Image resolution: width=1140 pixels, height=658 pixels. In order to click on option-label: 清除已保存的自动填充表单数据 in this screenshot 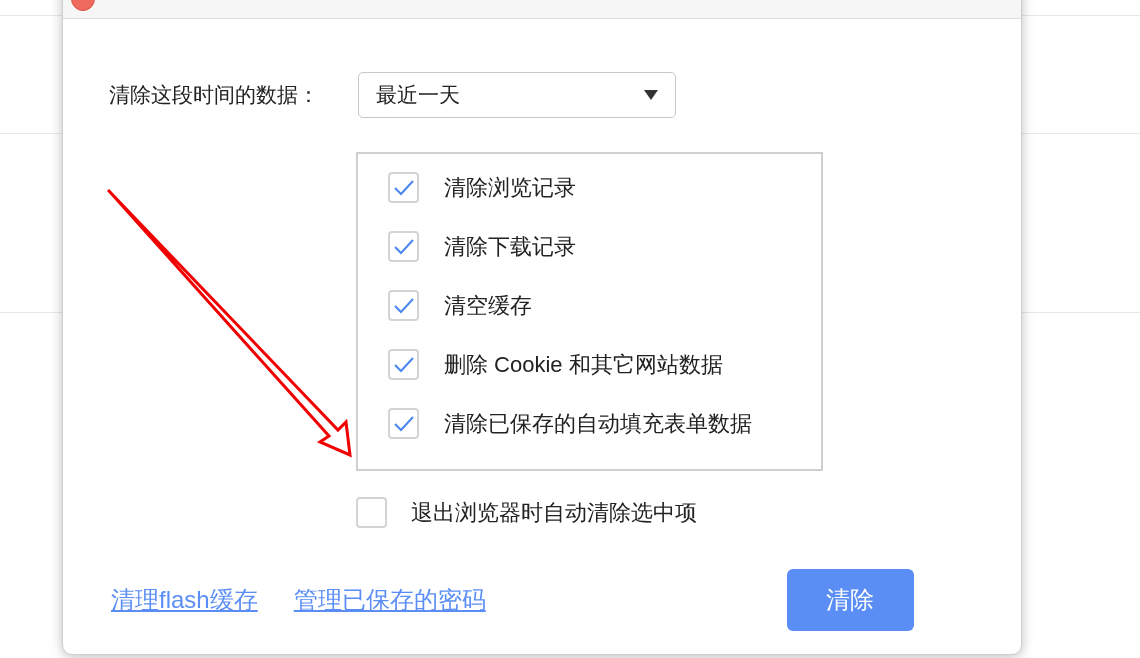, I will do `click(598, 424)`.